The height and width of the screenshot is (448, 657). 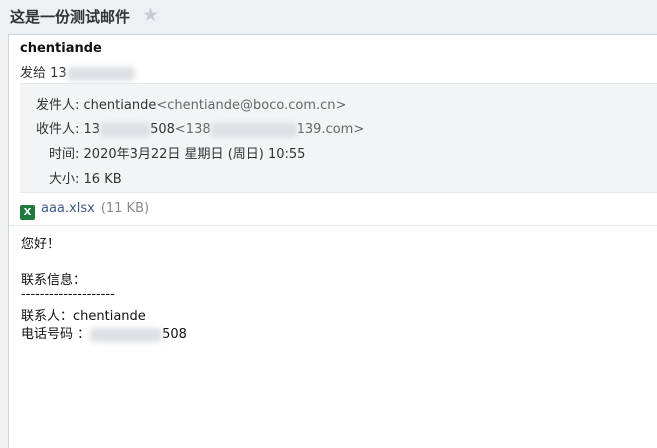 I want to click on from-name: chentiande, so click(x=120, y=105).